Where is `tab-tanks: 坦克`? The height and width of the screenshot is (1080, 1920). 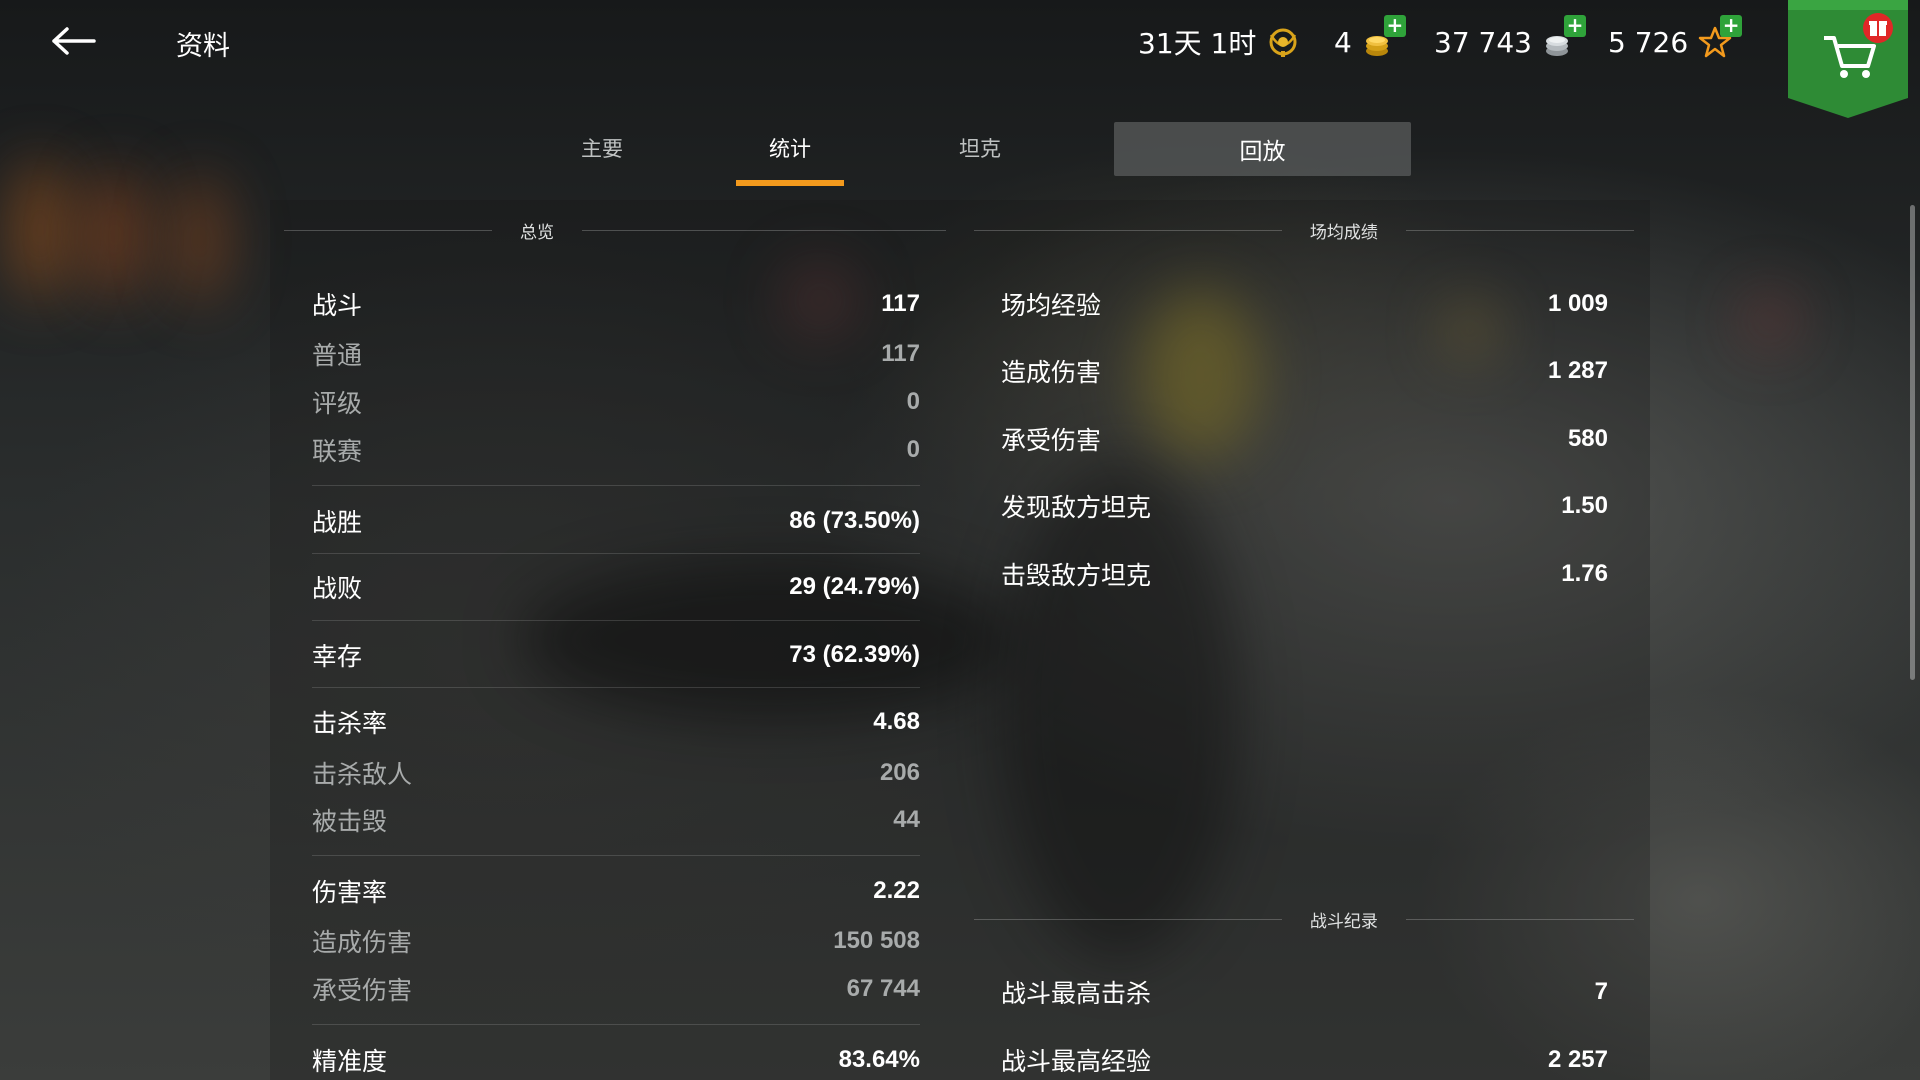
tab-tanks: 坦克 is located at coordinates (980, 148).